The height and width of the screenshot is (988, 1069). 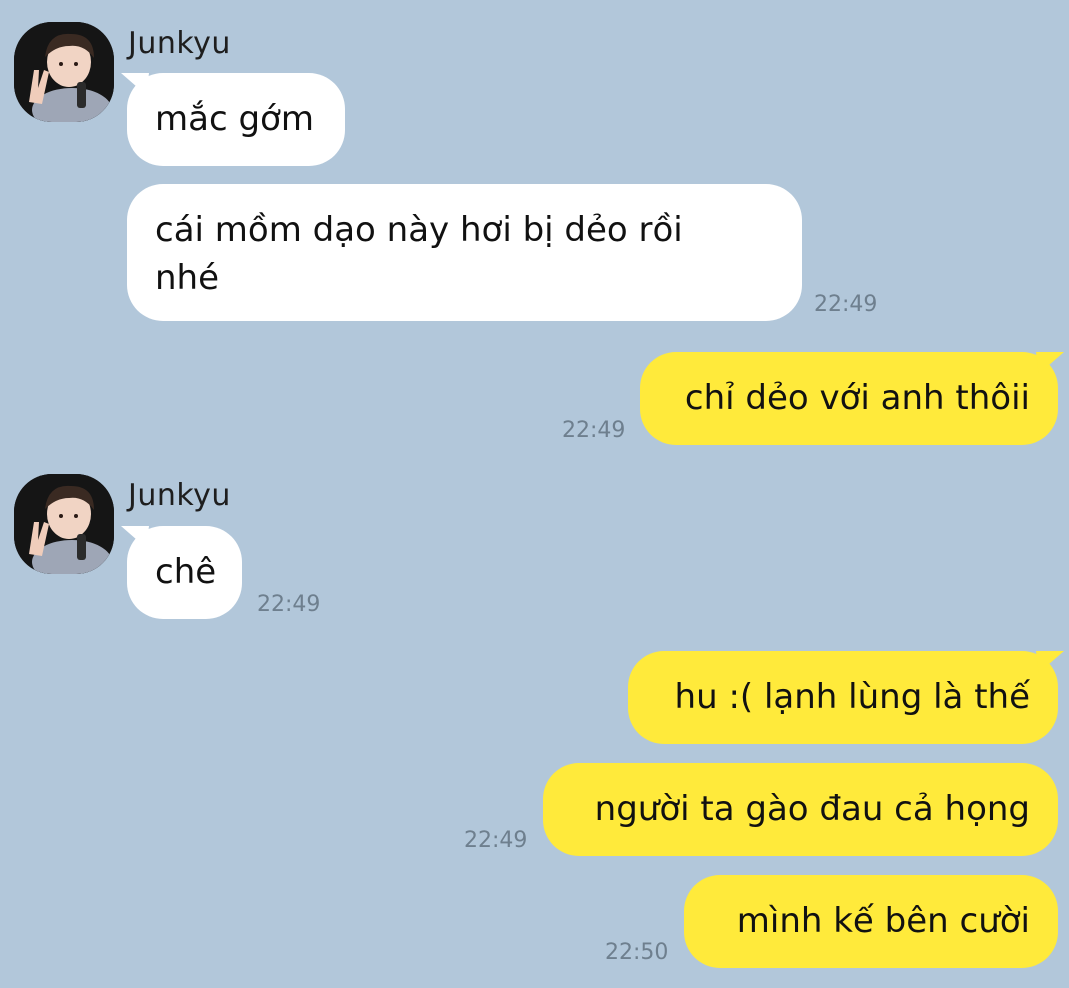 I want to click on incoming-message: cái mồm dạo này hơi bị dẻo rồi nhé, so click(x=464, y=252).